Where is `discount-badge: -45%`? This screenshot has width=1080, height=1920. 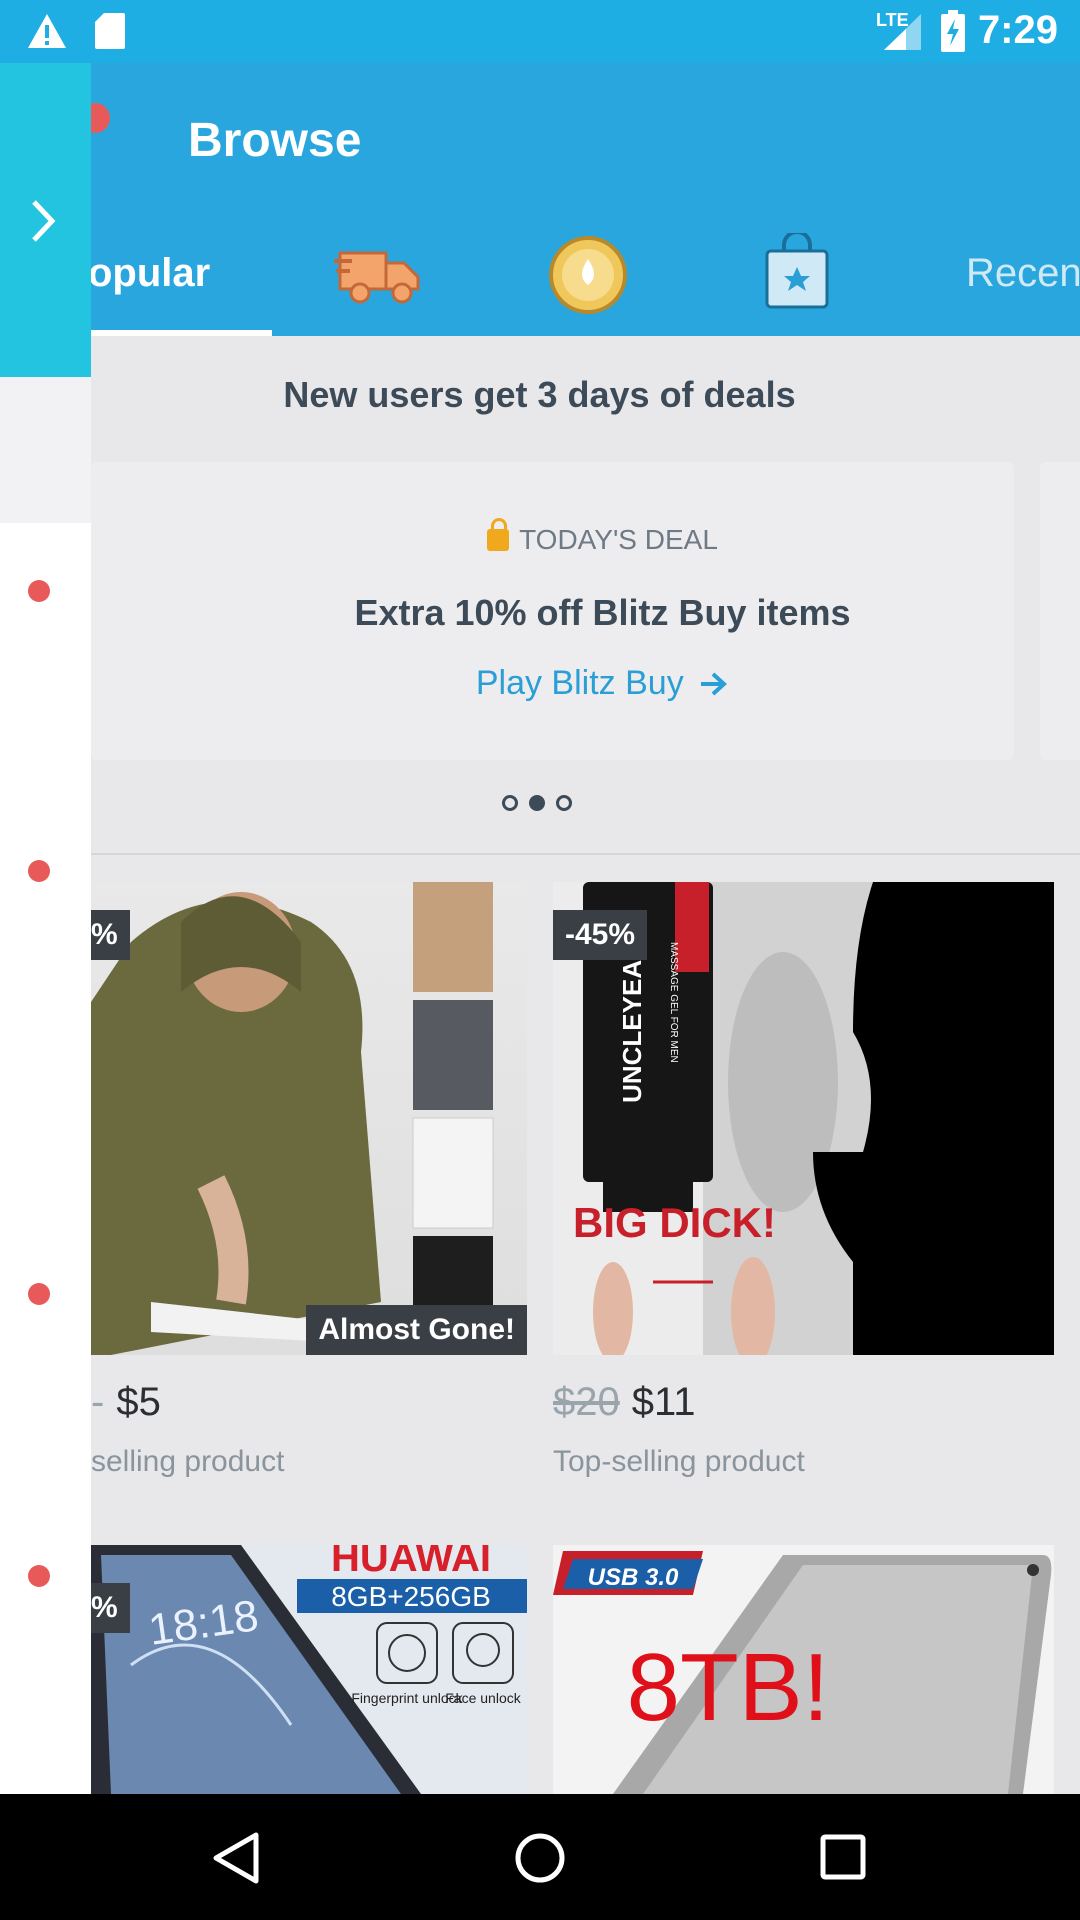 discount-badge: -45% is located at coordinates (600, 935).